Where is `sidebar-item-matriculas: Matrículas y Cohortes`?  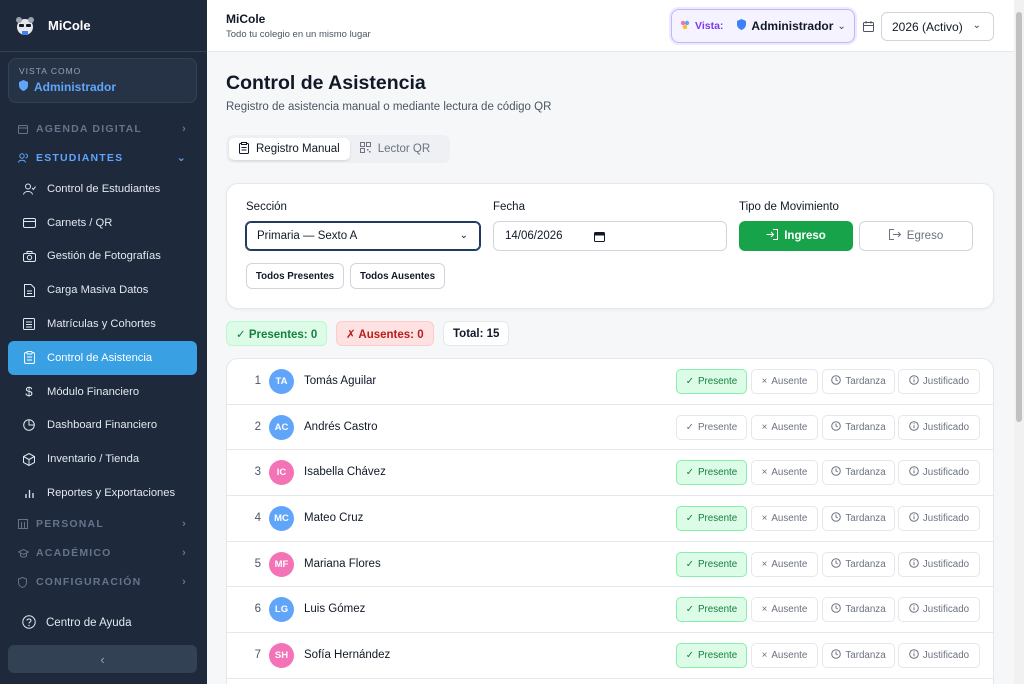 sidebar-item-matriculas: Matrículas y Cohortes is located at coordinates (102, 324).